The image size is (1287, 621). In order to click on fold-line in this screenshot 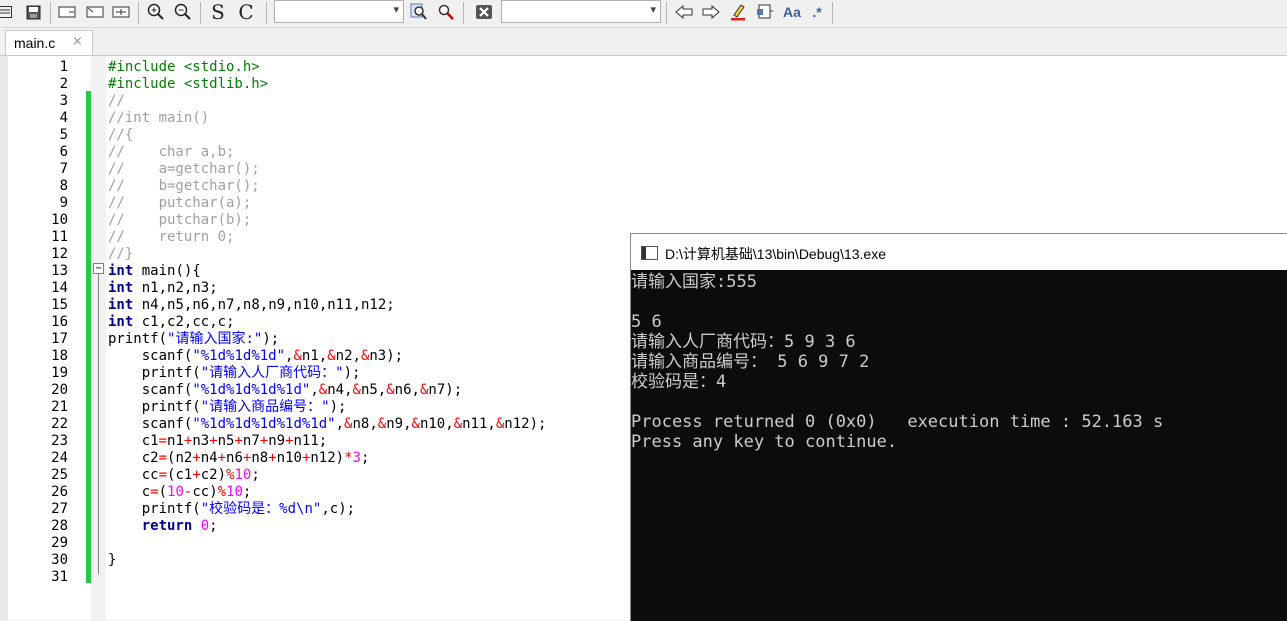, I will do `click(98, 424)`.